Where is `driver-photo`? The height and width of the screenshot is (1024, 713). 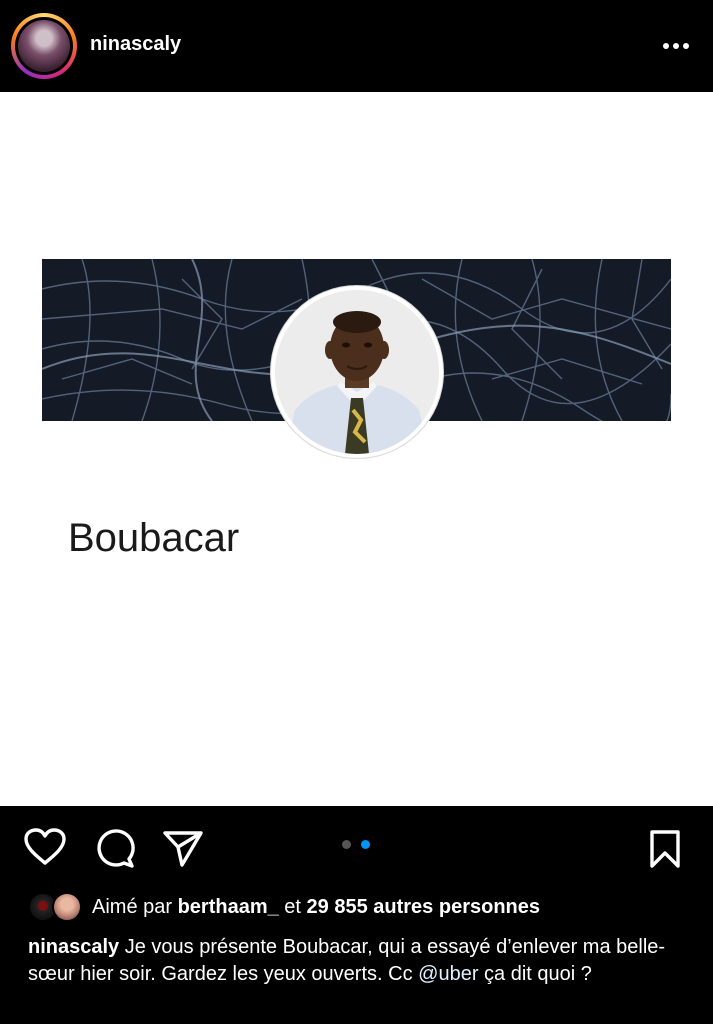
driver-photo is located at coordinates (357, 372).